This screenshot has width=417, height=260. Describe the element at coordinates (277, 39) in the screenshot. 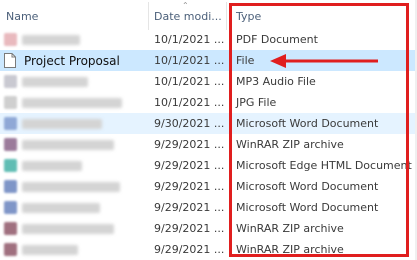

I see `type-cell: PDF Document` at that location.